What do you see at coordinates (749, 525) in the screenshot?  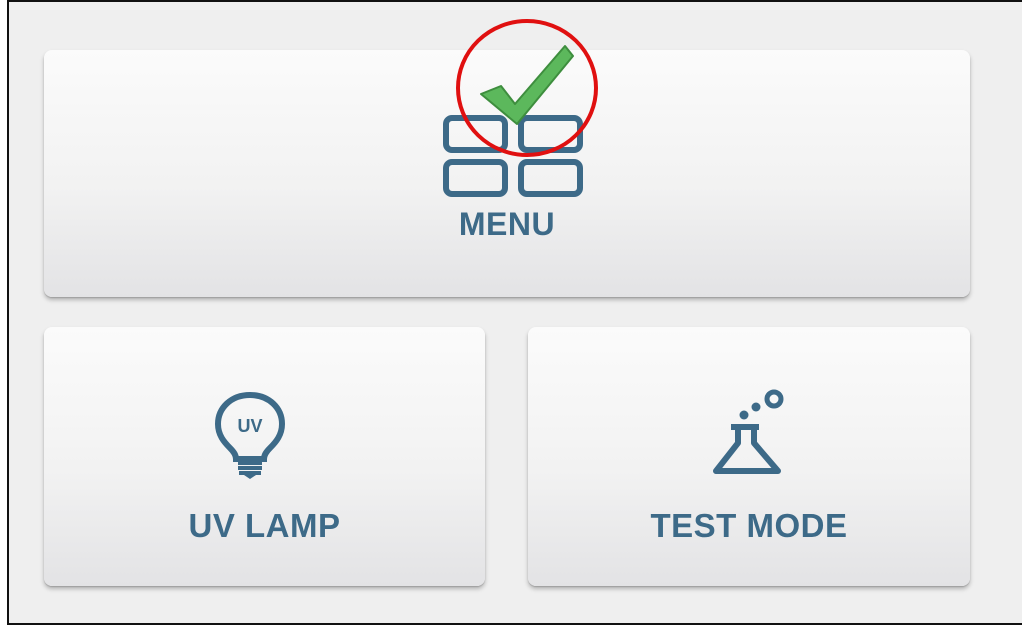 I see `test-mode-label: TEST MODE` at bounding box center [749, 525].